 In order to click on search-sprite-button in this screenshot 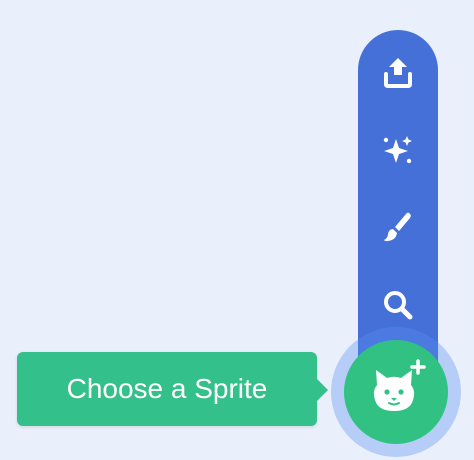, I will do `click(398, 305)`.